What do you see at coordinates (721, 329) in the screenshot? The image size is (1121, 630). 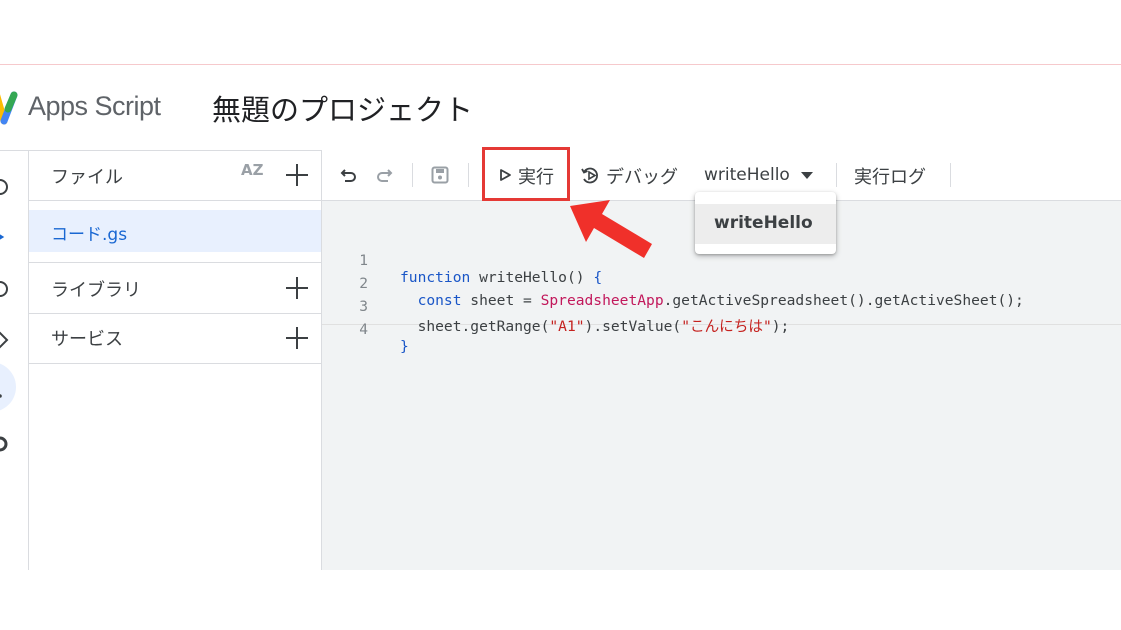 I see `code-line: 4 }` at bounding box center [721, 329].